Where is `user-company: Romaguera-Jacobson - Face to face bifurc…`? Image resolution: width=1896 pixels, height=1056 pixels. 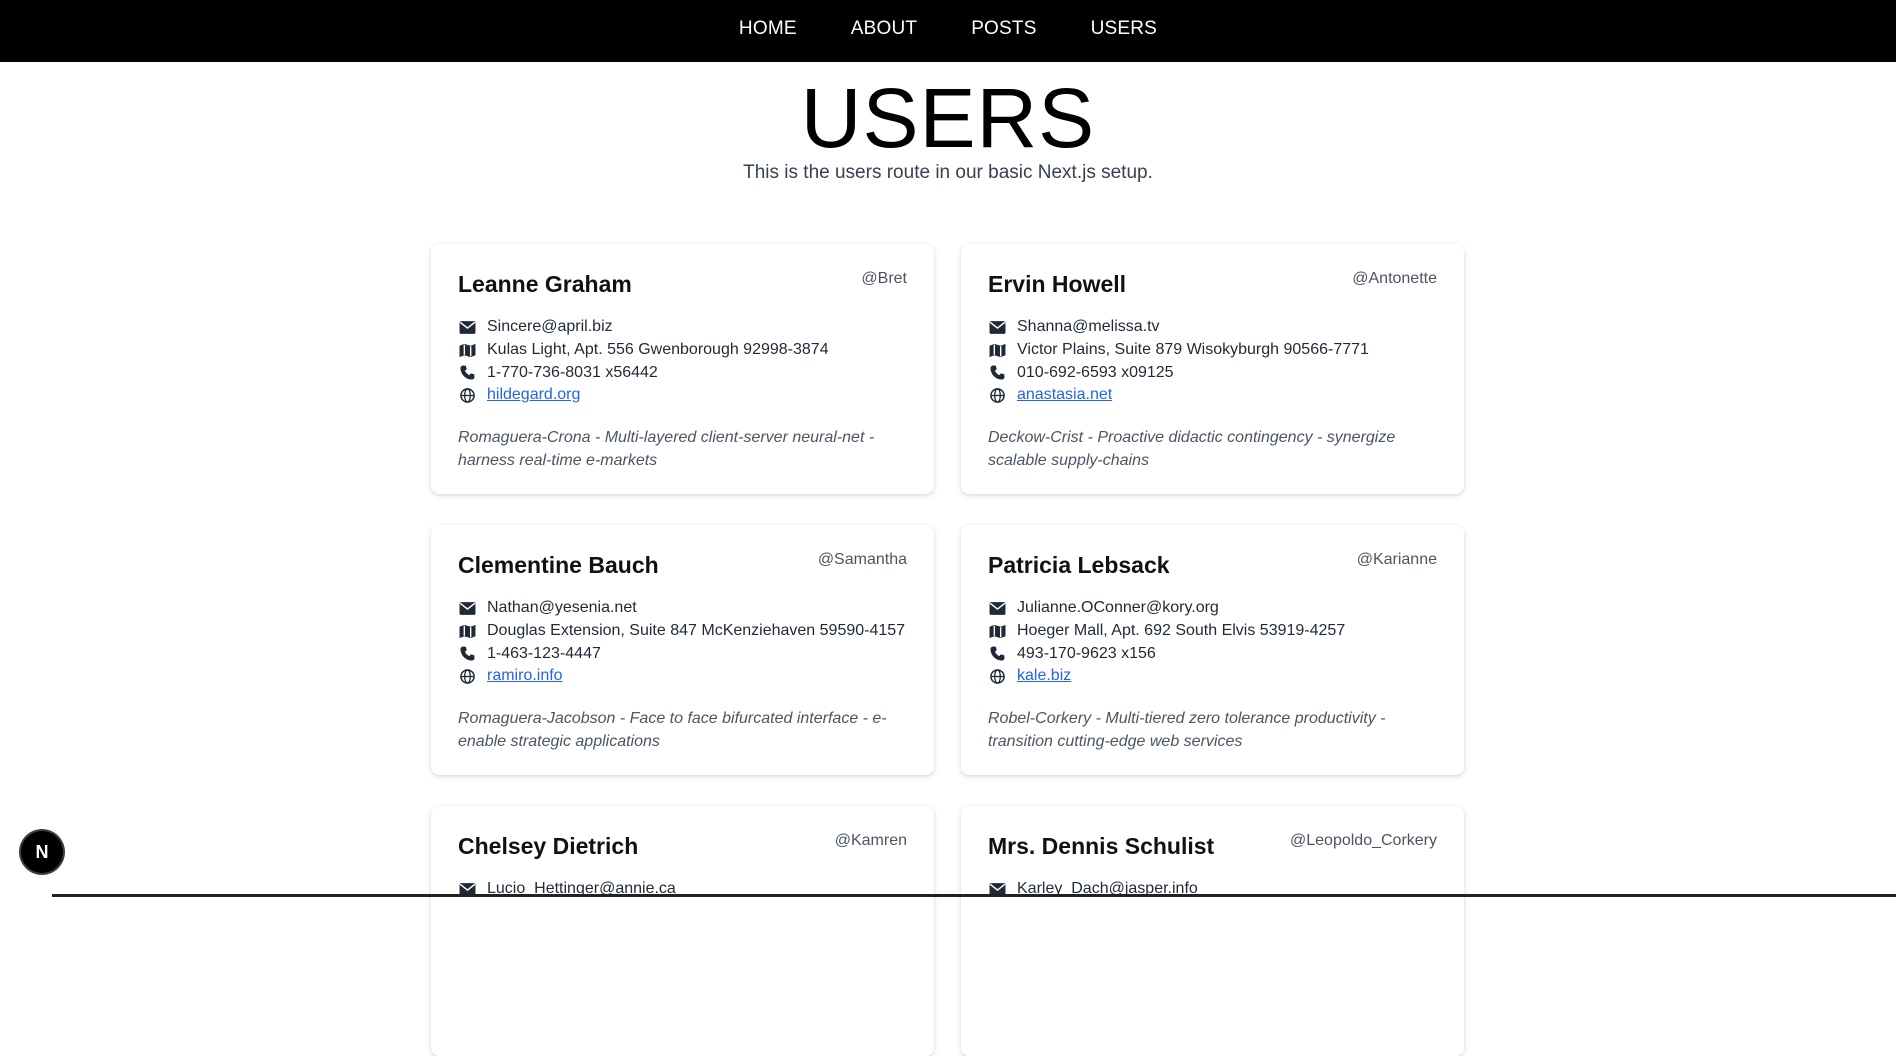 user-company: Romaguera-Jacobson - Face to face bifurc… is located at coordinates (672, 729).